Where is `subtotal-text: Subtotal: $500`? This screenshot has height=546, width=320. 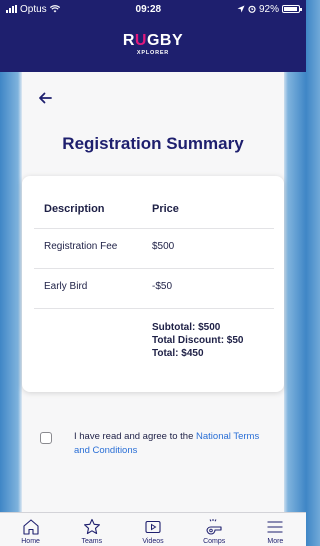 subtotal-text: Subtotal: $500 is located at coordinates (186, 327).